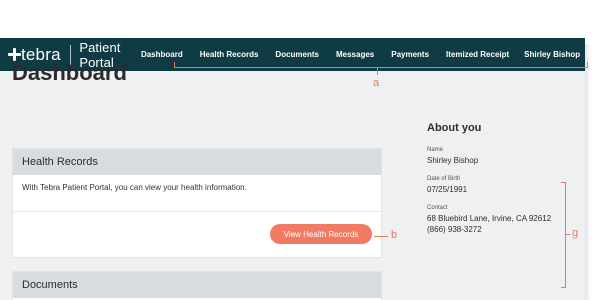 This screenshot has height=300, width=600. Describe the element at coordinates (377, 71) in the screenshot. I see `annotation-a-stem` at that location.